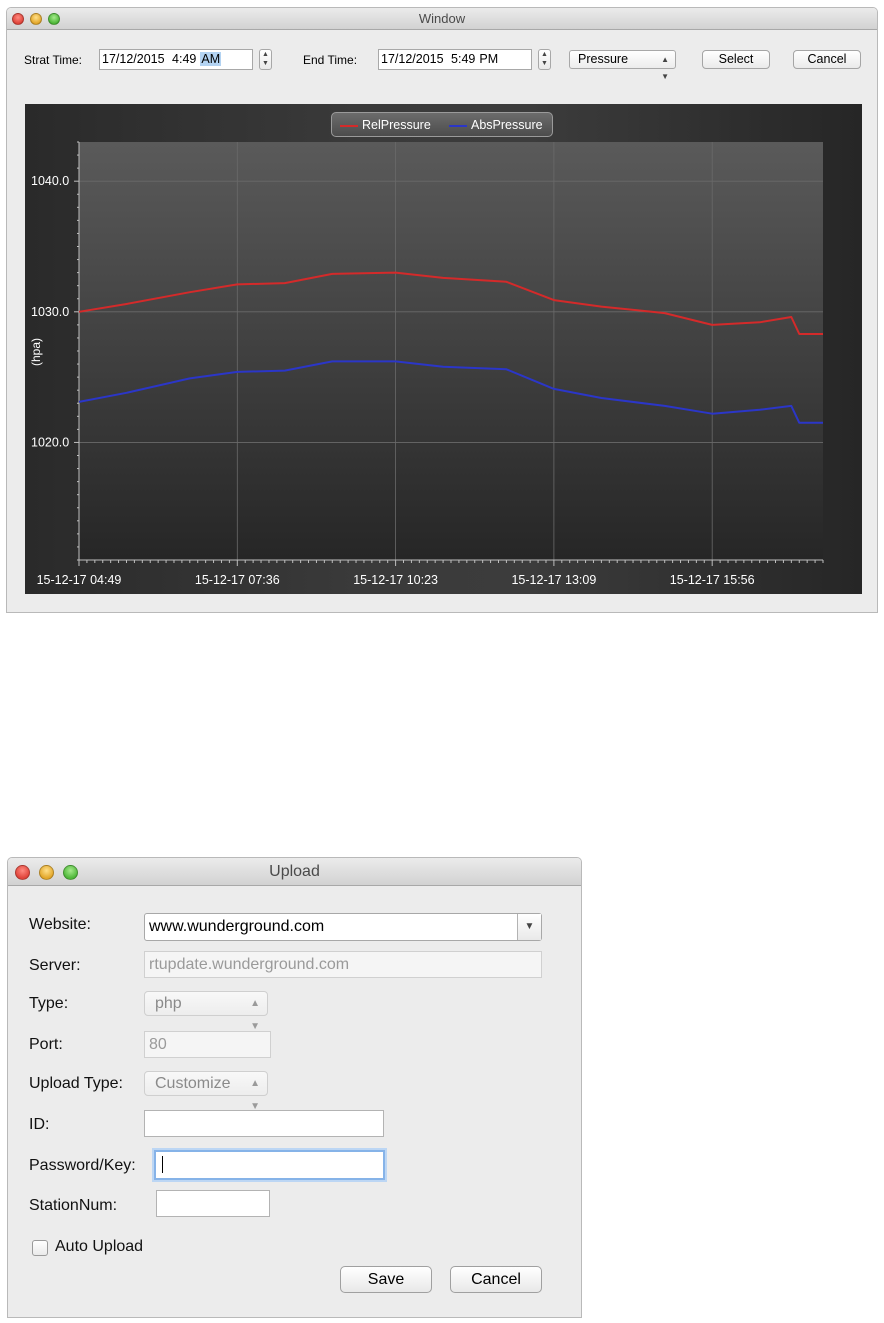 This screenshot has height=1323, width=884. What do you see at coordinates (82, 1165) in the screenshot?
I see `password-label: Password/Key:` at bounding box center [82, 1165].